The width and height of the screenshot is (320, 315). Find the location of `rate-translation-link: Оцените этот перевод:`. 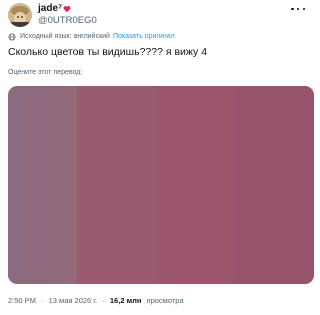

rate-translation-link: Оцените этот перевод: is located at coordinates (45, 73).